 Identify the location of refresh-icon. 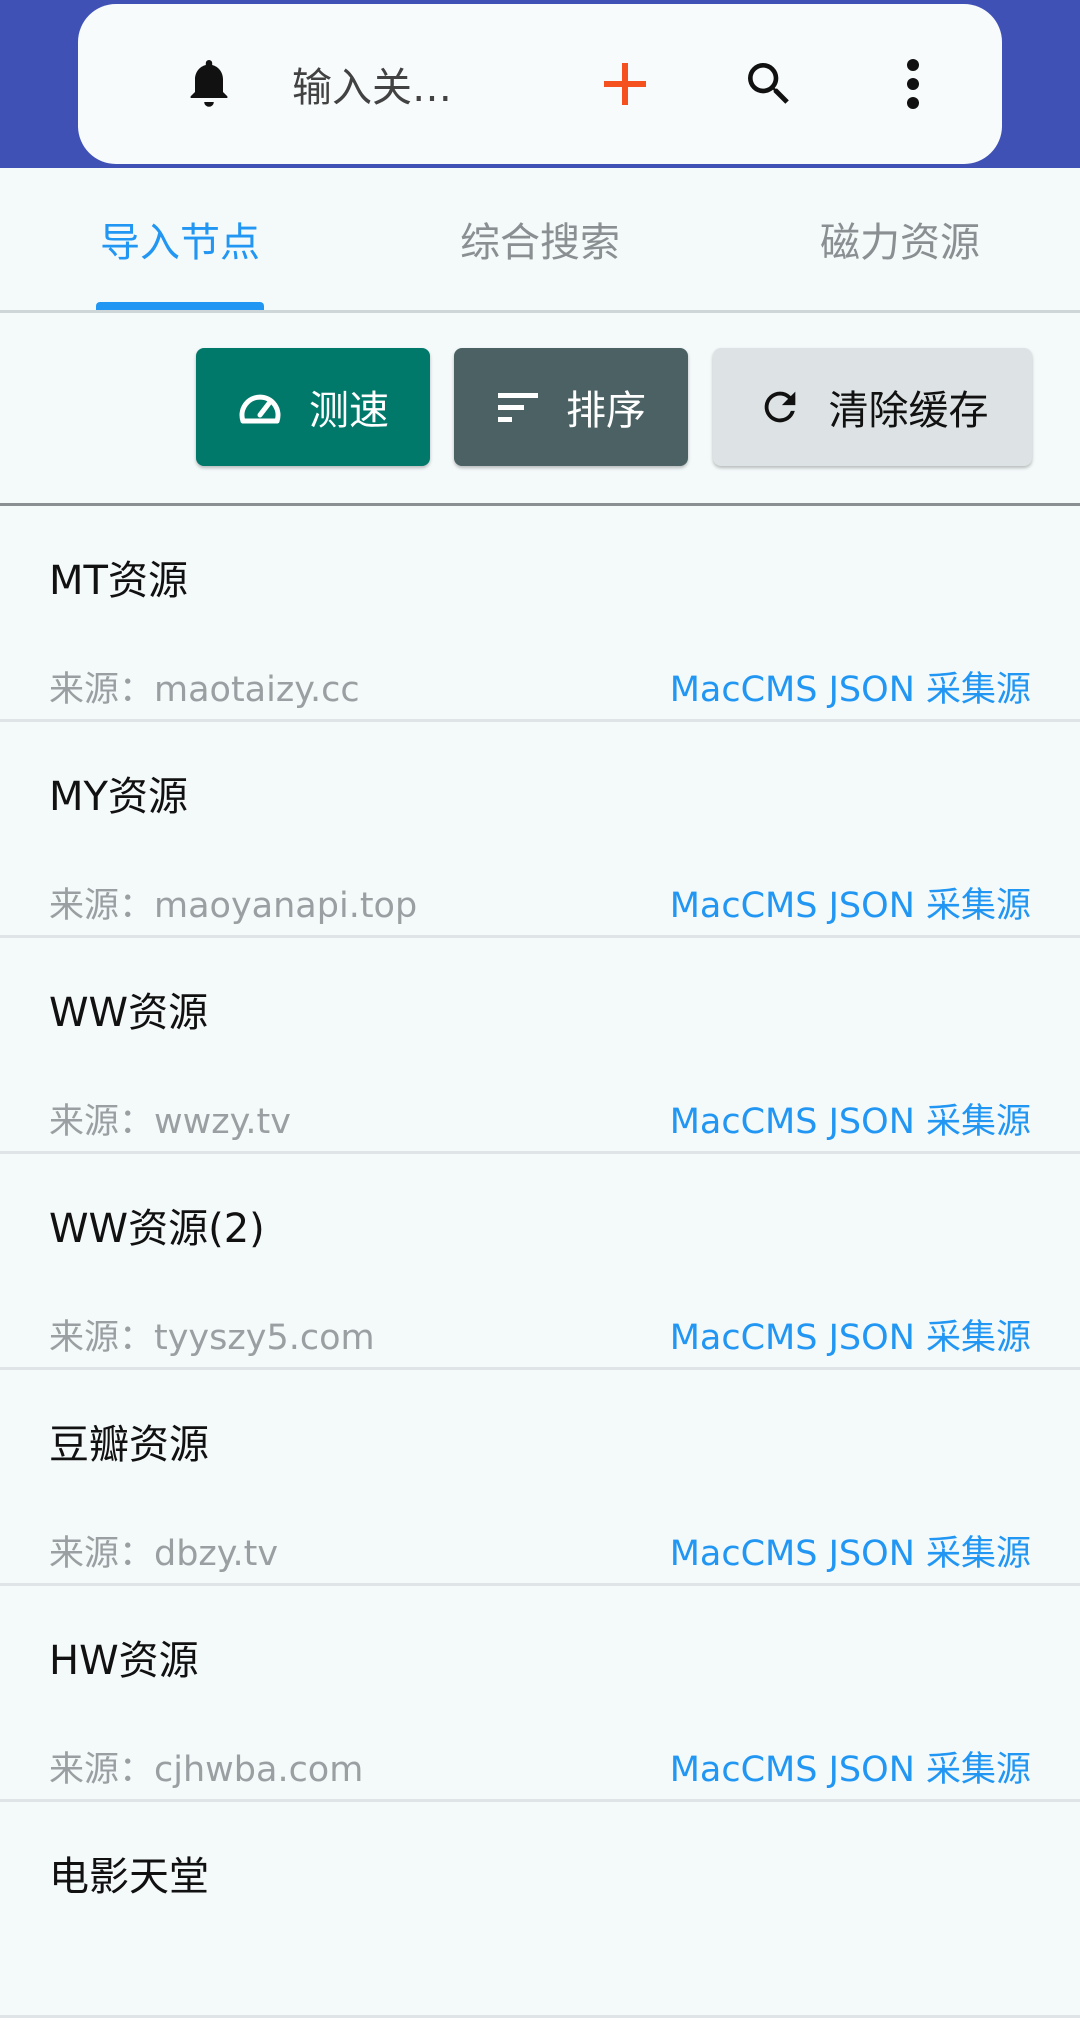
(779, 407).